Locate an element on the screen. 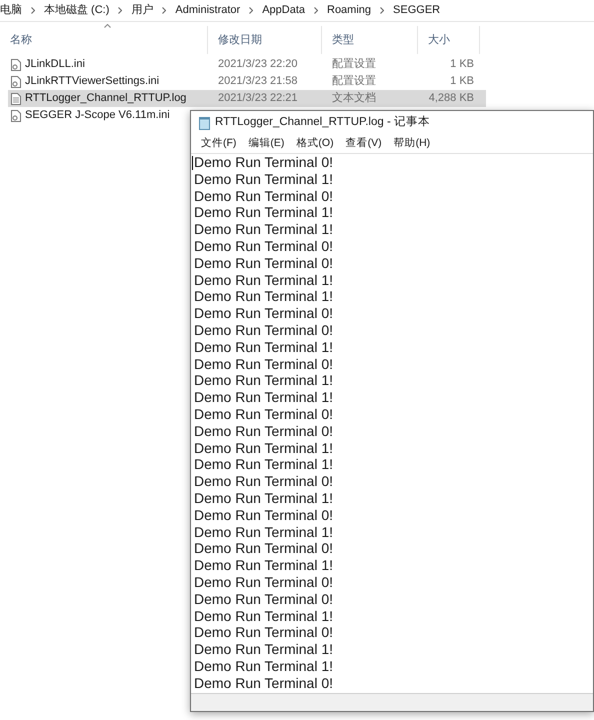  column-header: 大小 is located at coordinates (449, 40).